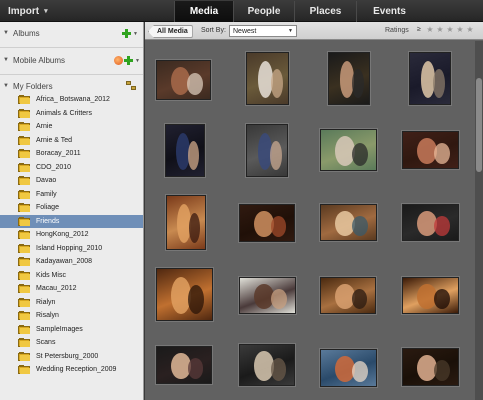 This screenshot has height=400, width=483. I want to click on folder-label: Risalyn, so click(47, 316).